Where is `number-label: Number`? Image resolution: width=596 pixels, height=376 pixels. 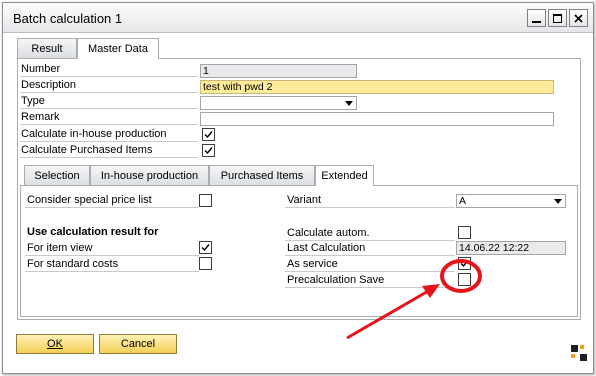 number-label: Number is located at coordinates (41, 69).